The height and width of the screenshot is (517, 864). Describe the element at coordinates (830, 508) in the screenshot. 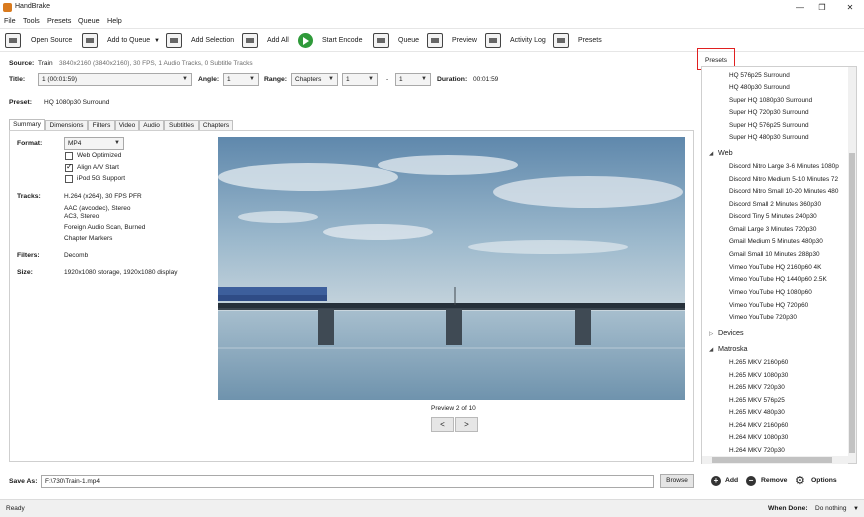

I see `when-done-select: Do nothing` at that location.